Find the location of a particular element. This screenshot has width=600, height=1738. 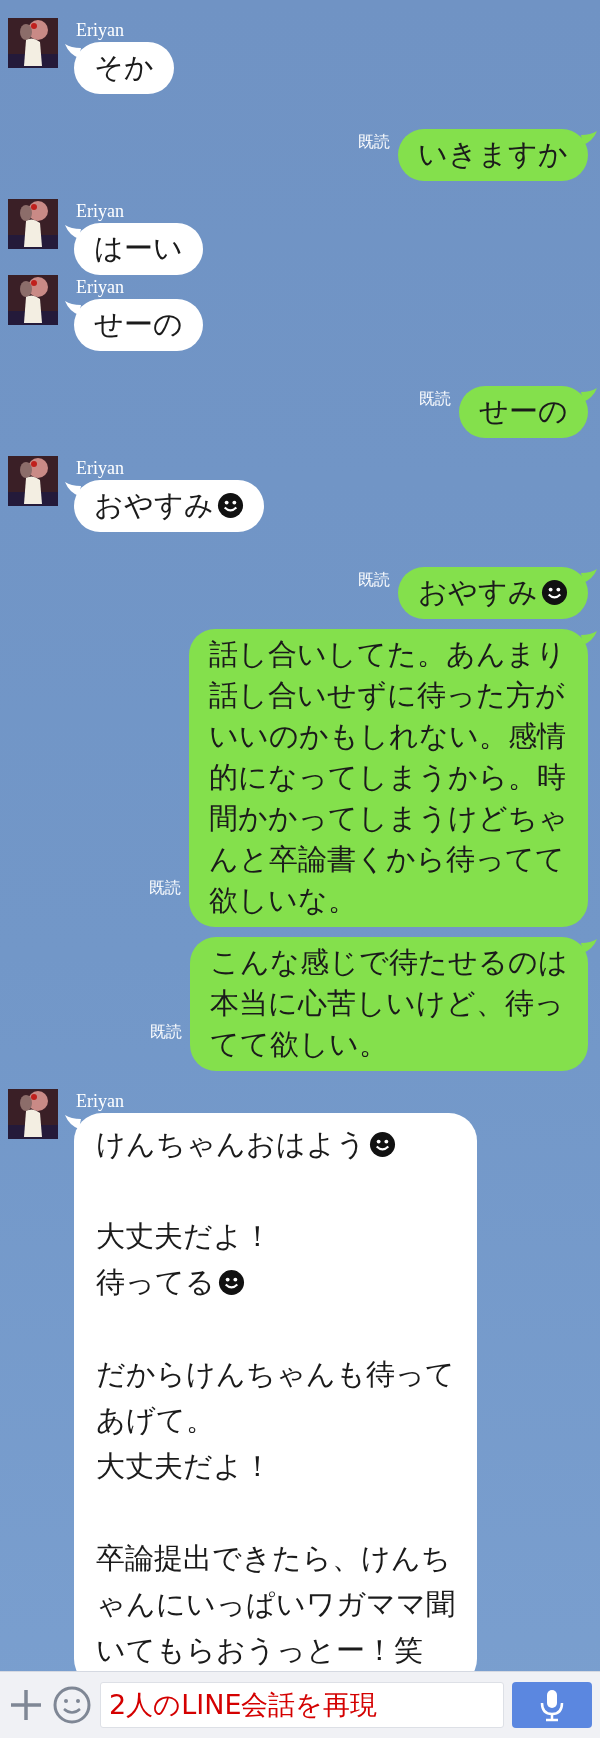

message-text: いてもらおうっとー！笑 is located at coordinates (259, 1650).